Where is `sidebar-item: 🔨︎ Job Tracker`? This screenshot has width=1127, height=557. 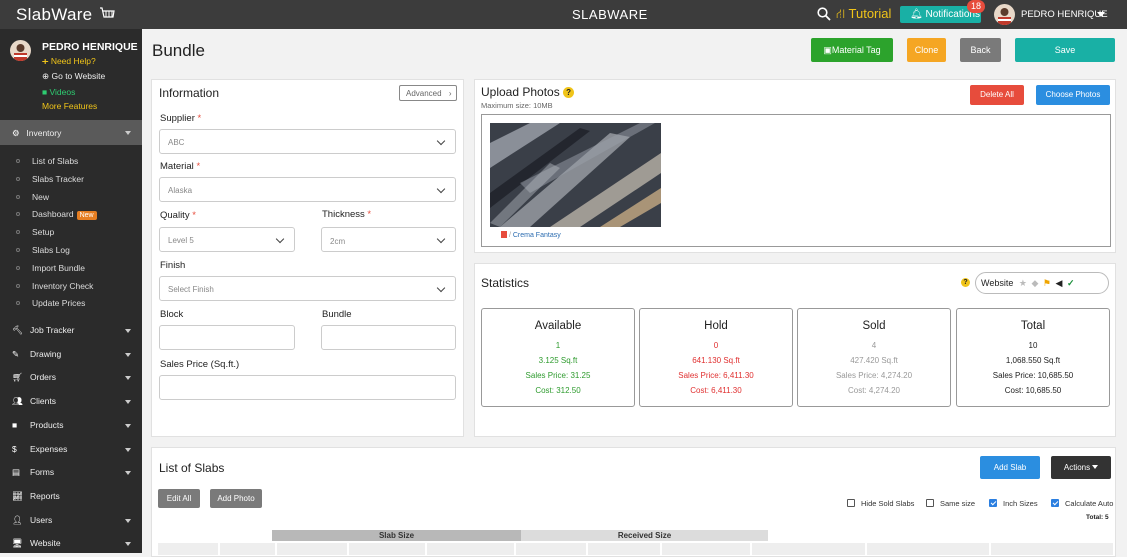
sidebar-item: 🔨︎ Job Tracker is located at coordinates (43, 330).